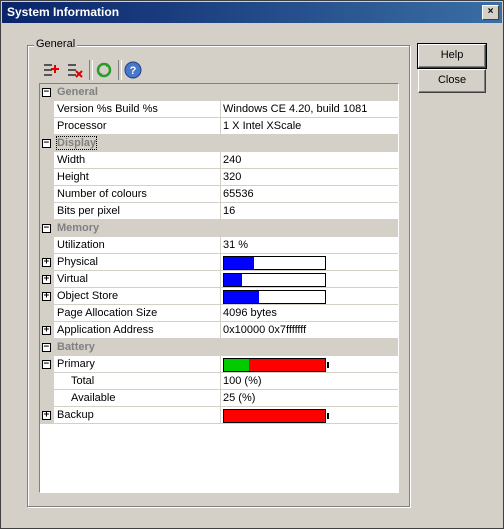  I want to click on property-row: Page Allocation Size 4096 bytes, so click(219, 313).